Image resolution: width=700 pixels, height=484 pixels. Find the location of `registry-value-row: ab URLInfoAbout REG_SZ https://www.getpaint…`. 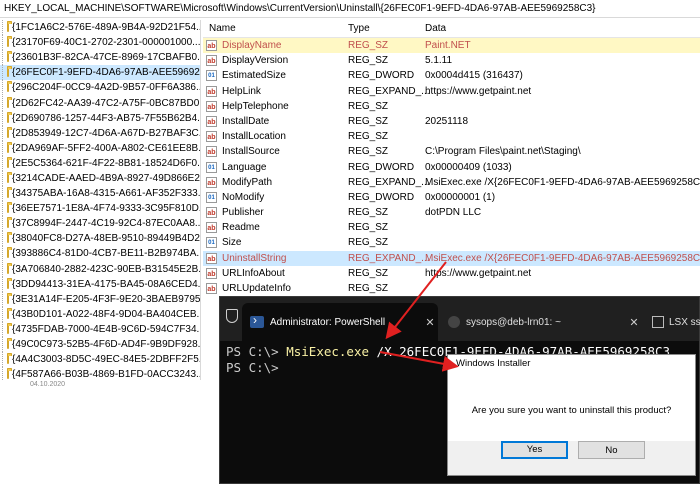

registry-value-row: ab URLInfoAbout REG_SZ https://www.getpaint… is located at coordinates (451, 273).